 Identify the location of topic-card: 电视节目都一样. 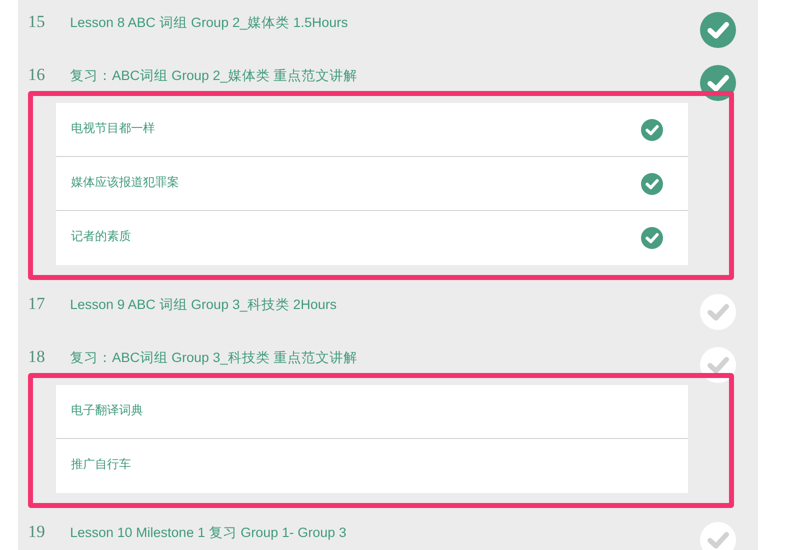
(372, 130).